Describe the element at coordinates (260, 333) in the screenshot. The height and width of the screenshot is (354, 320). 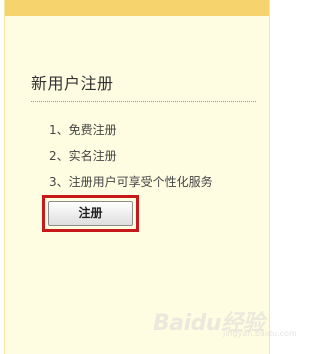
I see `watermark-subtext: jingyan.baidu.com` at that location.